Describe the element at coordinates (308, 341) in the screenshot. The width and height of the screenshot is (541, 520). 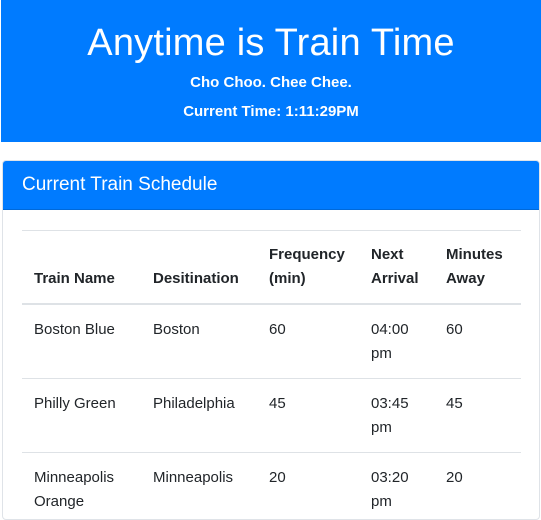
I see `cell-frequency: 60` at that location.